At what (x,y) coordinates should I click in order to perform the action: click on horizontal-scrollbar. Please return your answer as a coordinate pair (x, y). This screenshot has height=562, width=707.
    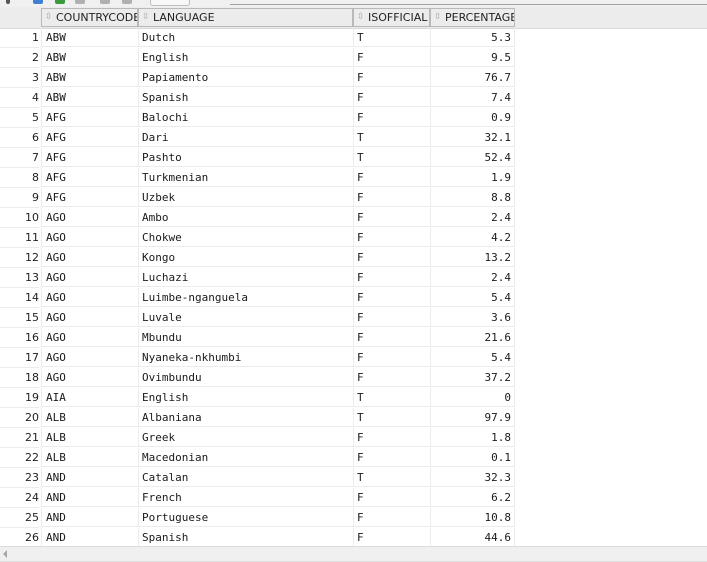
    Looking at the image, I should click on (353, 554).